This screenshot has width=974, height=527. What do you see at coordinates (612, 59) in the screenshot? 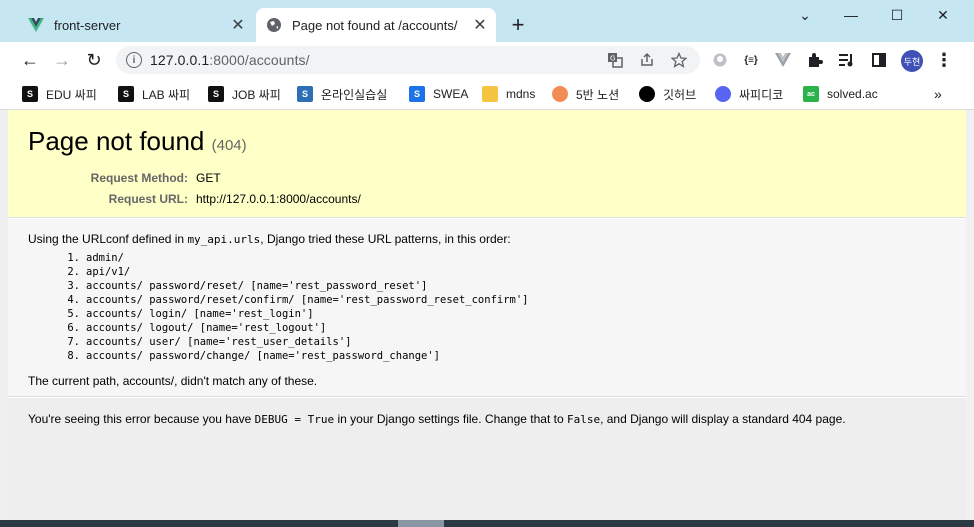
I see `svg-text: G` at bounding box center [612, 59].